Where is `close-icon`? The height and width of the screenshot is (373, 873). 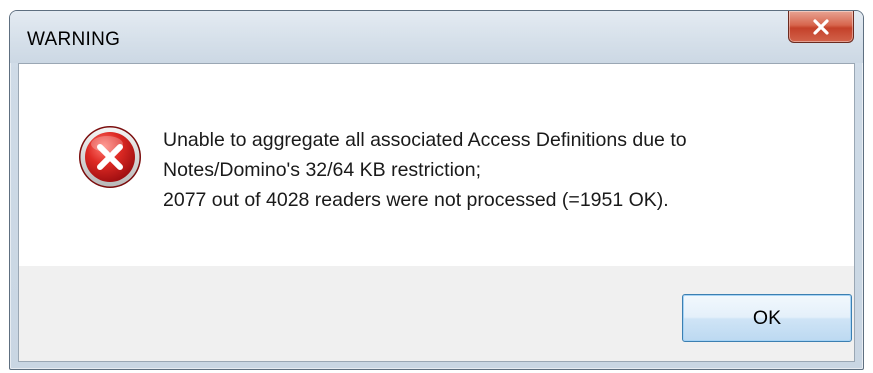 close-icon is located at coordinates (821, 26).